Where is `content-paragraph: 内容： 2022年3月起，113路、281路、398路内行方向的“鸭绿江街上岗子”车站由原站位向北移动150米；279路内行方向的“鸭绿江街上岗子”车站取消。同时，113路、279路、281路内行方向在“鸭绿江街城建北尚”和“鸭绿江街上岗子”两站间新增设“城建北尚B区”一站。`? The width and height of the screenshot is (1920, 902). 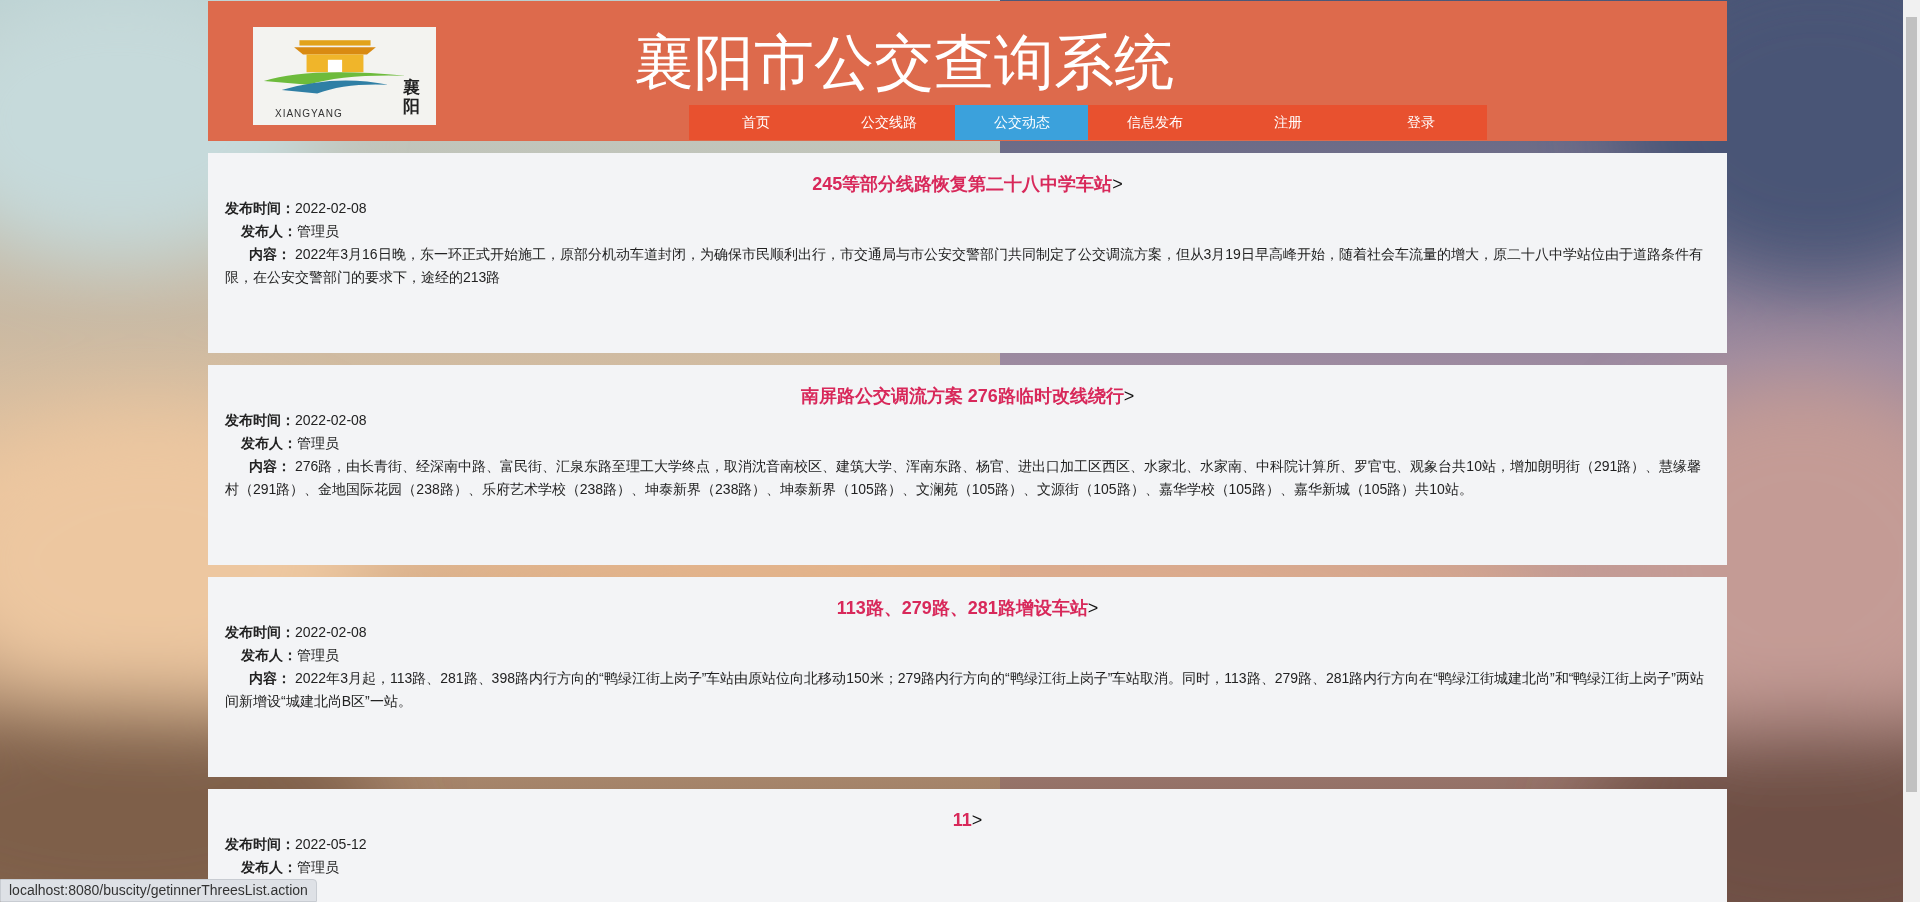 content-paragraph: 内容： 2022年3月起，113路、281路、398路内行方向的“鸭绿江街上岗子”车站由原站位向北移动150米；279路内行方向的“鸭绿江街上岗子”车站取消。同时，113路、279路、281路内行方向在“鸭绿江街城建北尚”和“鸭绿江街上岗子”两站间新增设“城建北尚B区”一站。 is located at coordinates (965, 690).